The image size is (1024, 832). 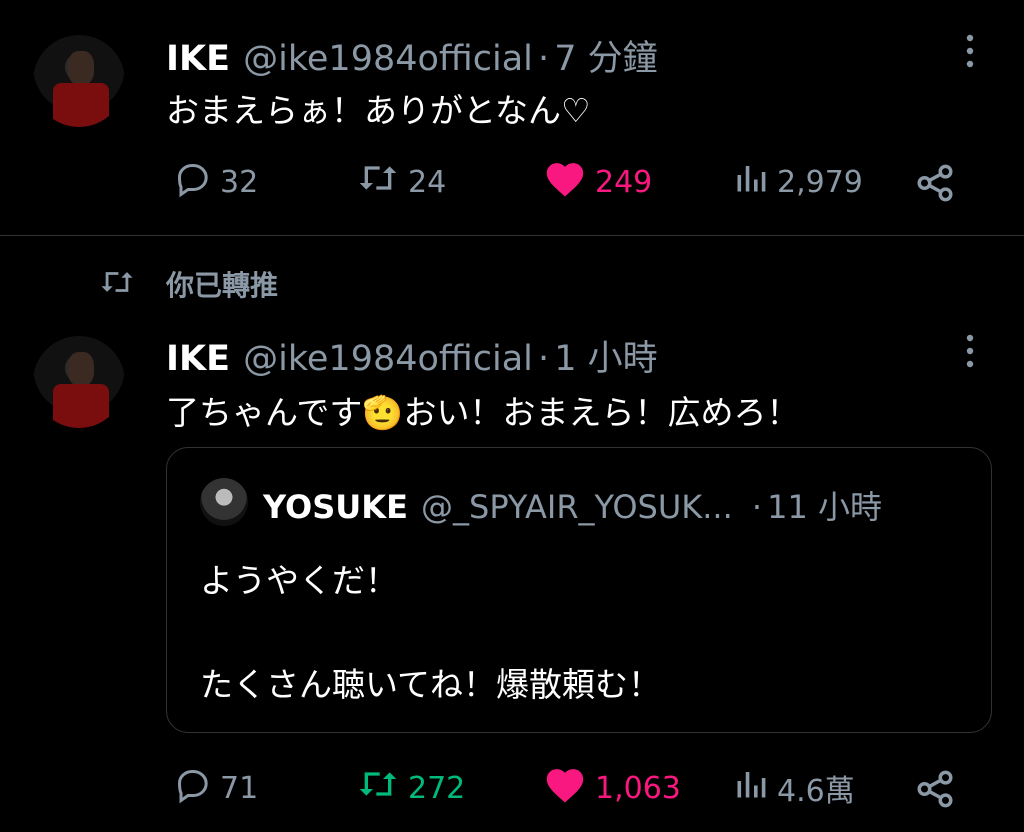 I want to click on quoted-author-name: YOSUKE, so click(x=335, y=507).